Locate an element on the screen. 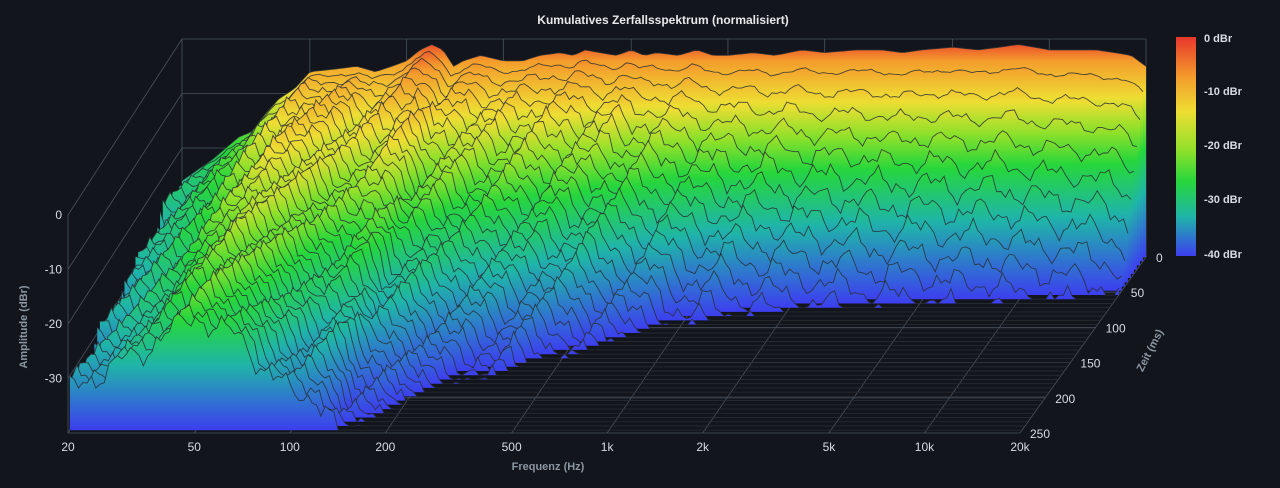  x-tick-label: 2k is located at coordinates (703, 447).